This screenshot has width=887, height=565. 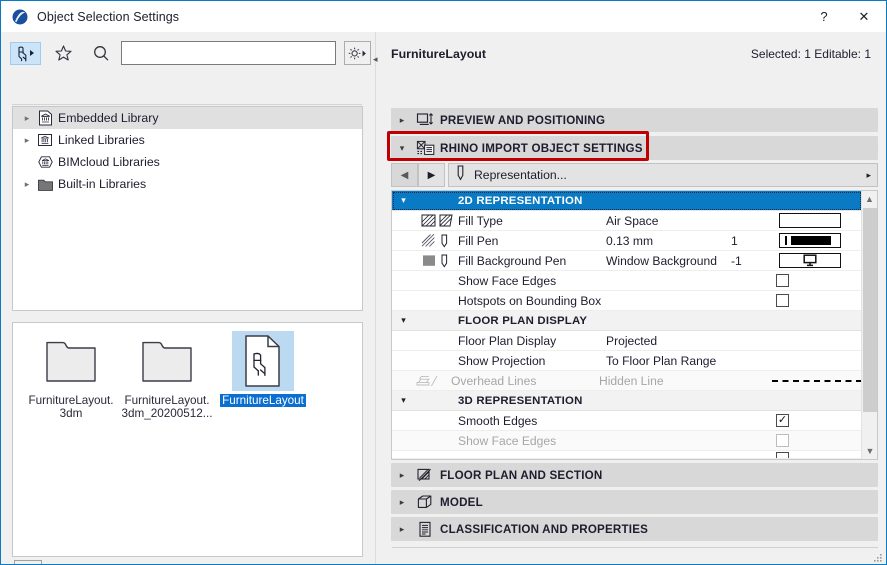 What do you see at coordinates (676, 361) in the screenshot?
I see `property-value: To Floor Plan Range` at bounding box center [676, 361].